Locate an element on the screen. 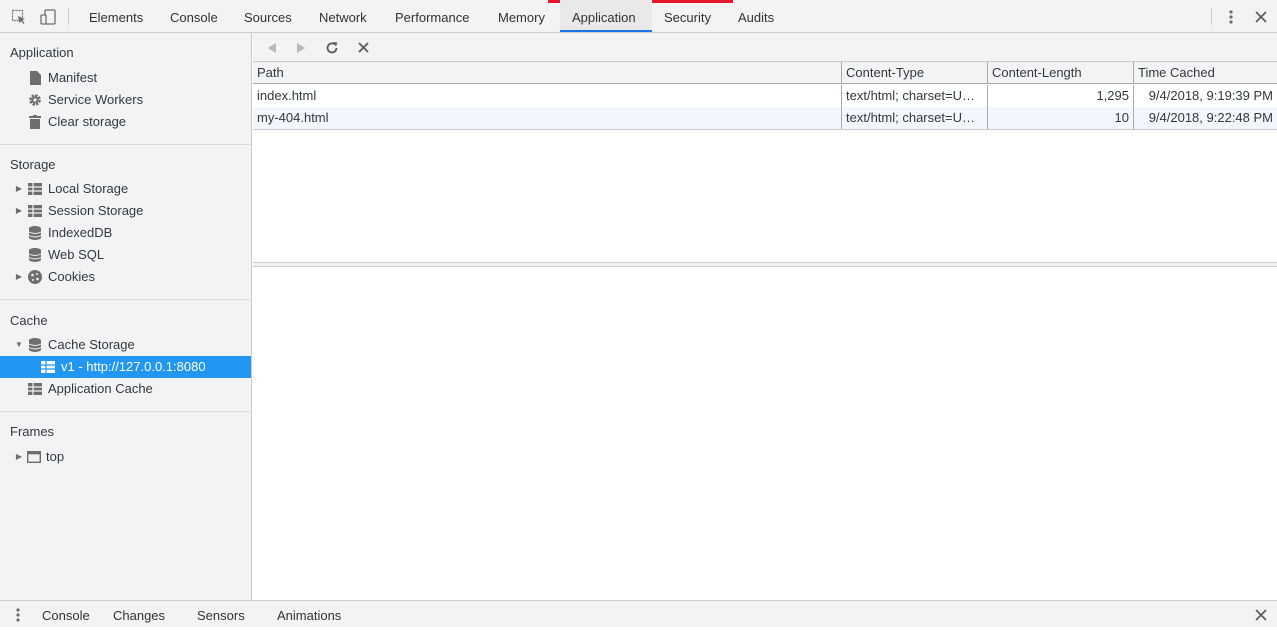 Image resolution: width=1277 pixels, height=630 pixels. sidebar-item-label: top is located at coordinates (55, 456).